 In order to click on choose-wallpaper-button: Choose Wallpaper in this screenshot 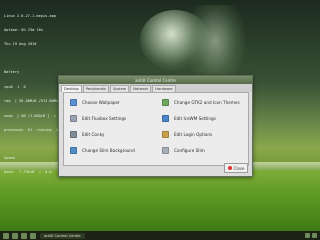, I will do `click(110, 102)`.